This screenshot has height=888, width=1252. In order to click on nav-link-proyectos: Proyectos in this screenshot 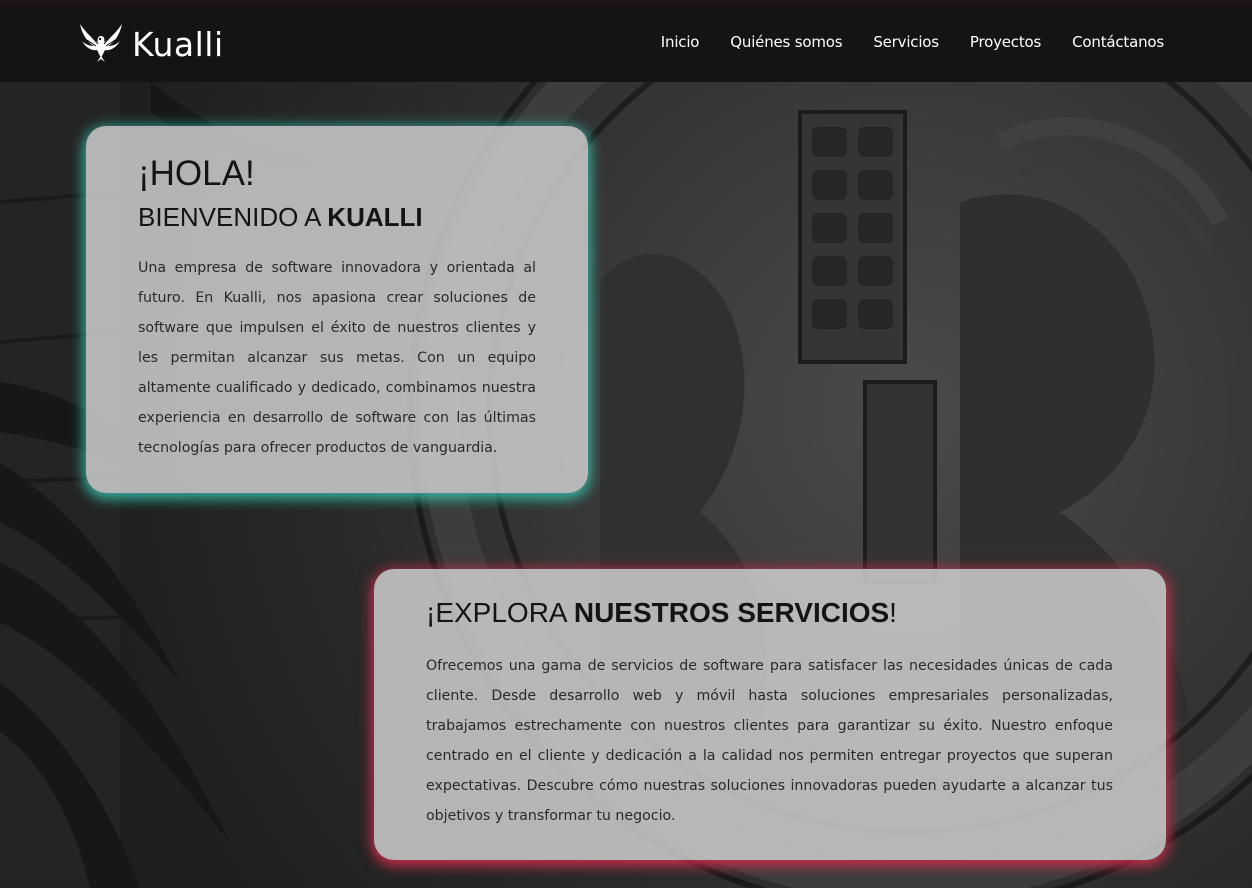, I will do `click(1005, 42)`.